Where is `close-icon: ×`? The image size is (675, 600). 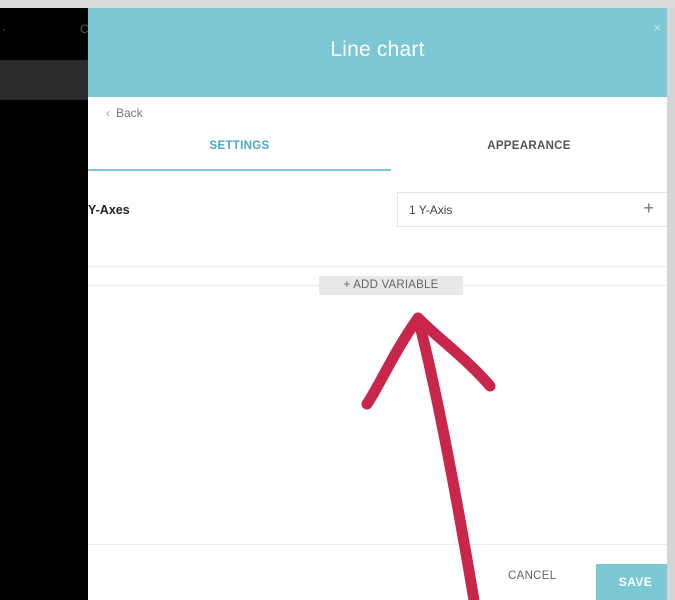
close-icon: × is located at coordinates (657, 27).